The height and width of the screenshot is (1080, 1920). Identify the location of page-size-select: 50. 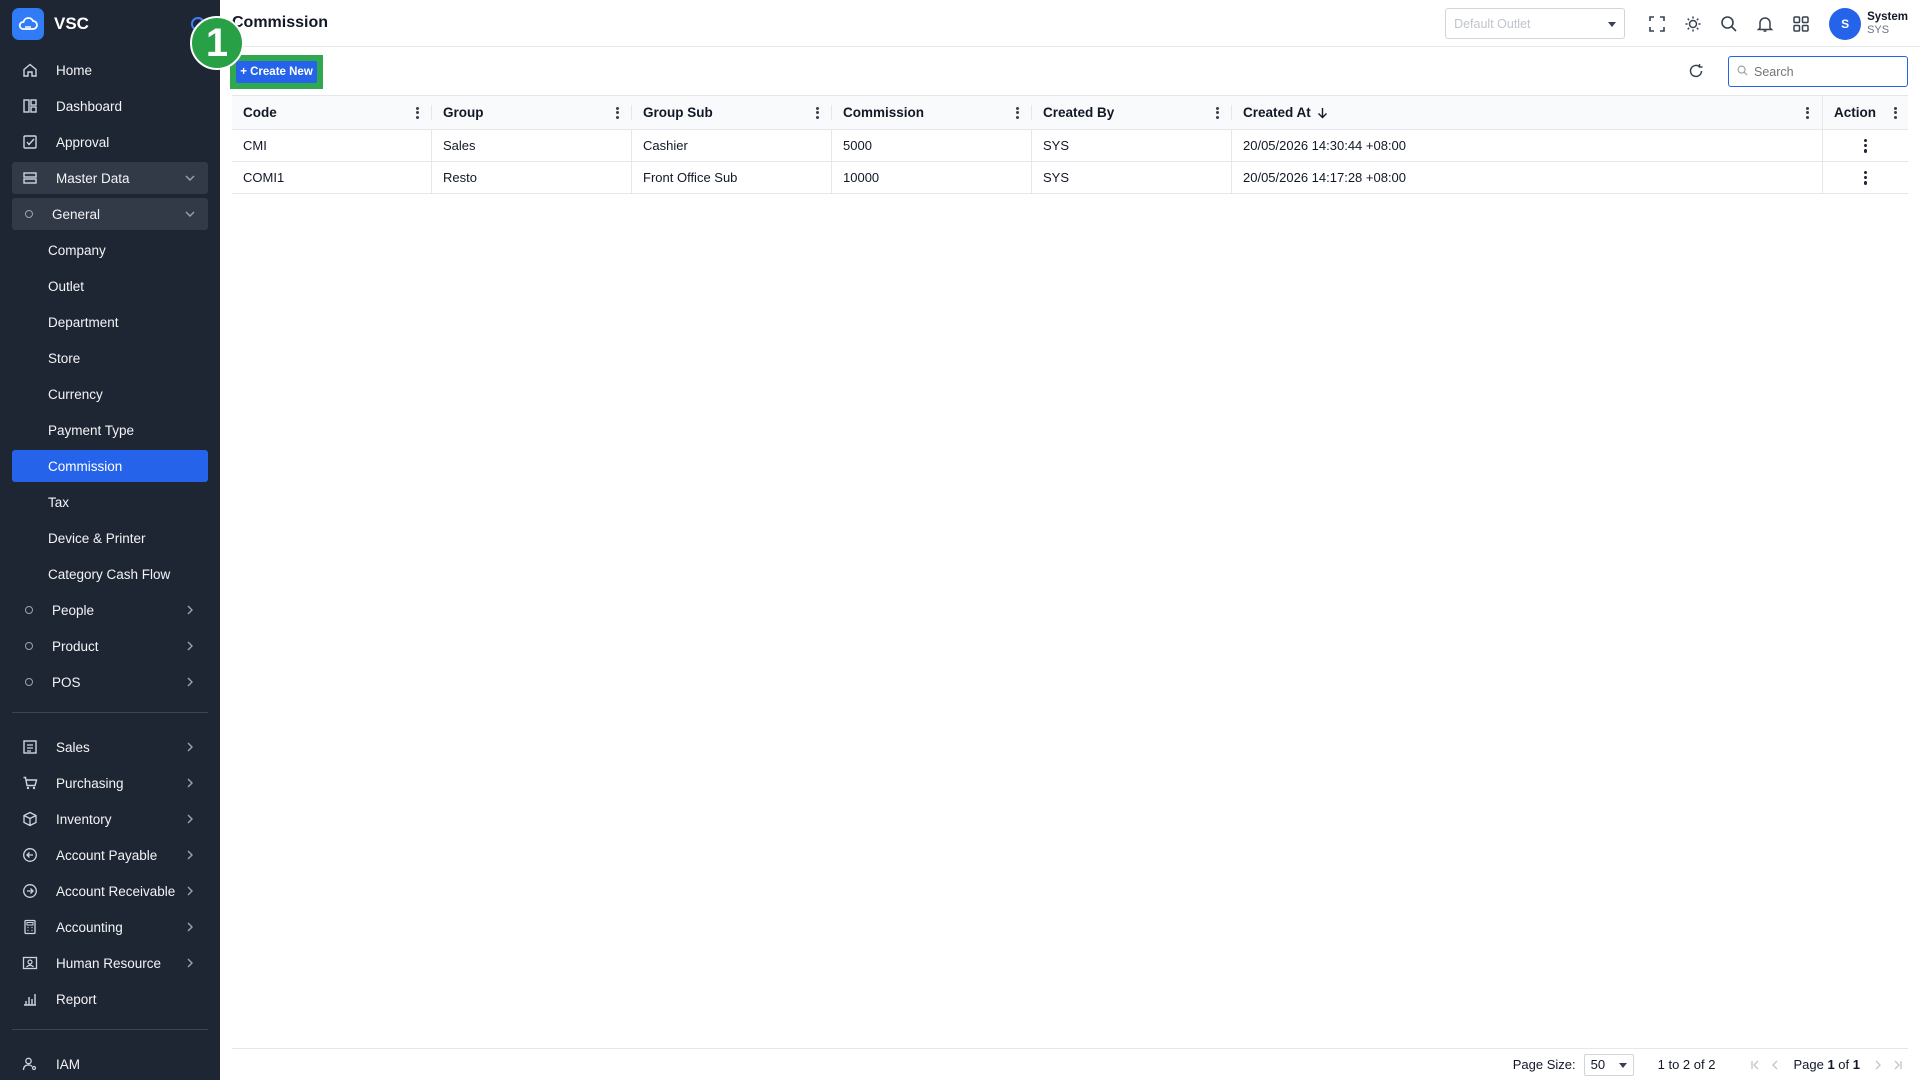
(1608, 1064).